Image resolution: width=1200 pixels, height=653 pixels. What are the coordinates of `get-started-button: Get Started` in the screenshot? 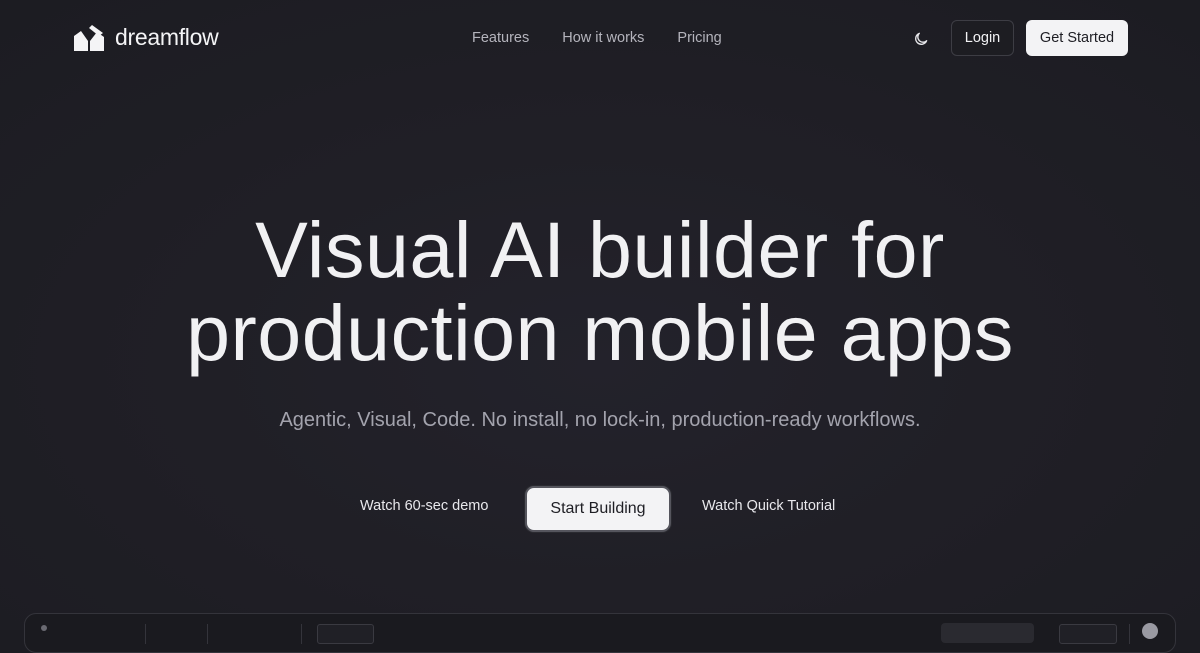 It's located at (1077, 38).